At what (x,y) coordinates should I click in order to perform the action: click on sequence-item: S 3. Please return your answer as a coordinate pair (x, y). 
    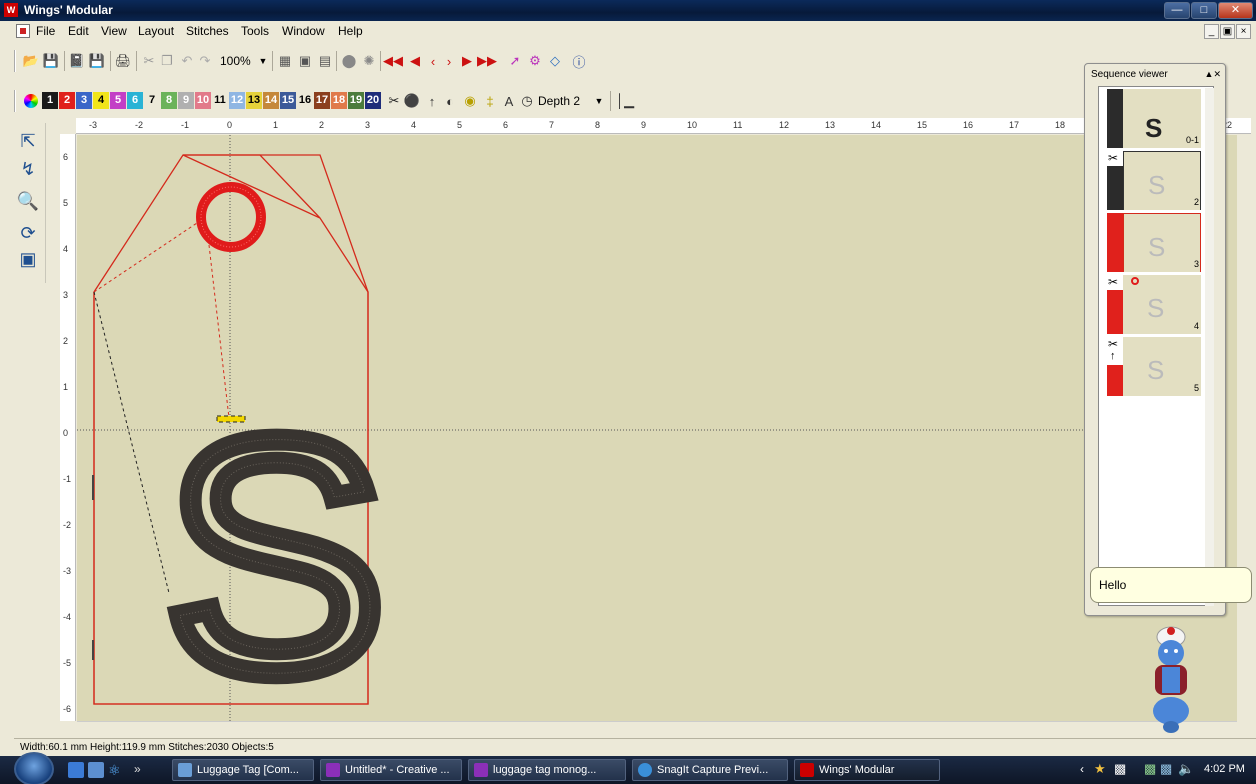
    Looking at the image, I should click on (1154, 243).